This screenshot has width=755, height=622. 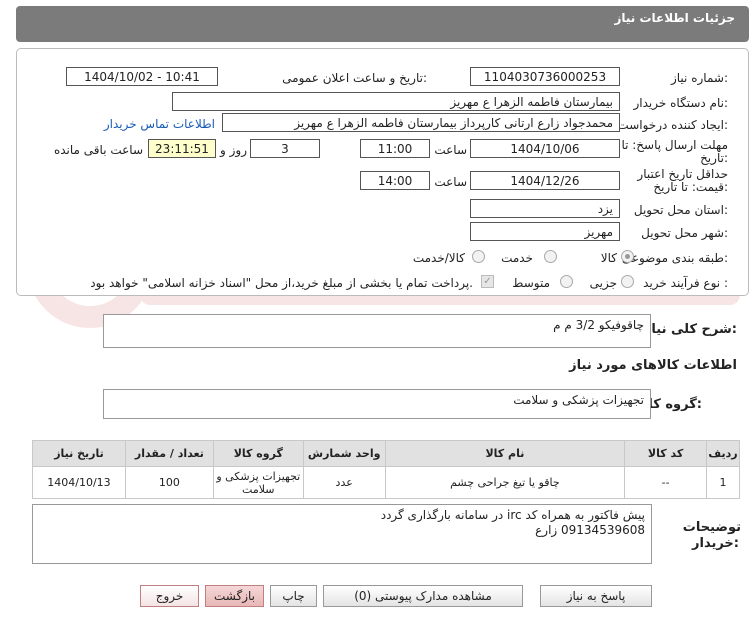 What do you see at coordinates (715, 543) in the screenshot?
I see `buyer-notes-label-2: خریدار:` at bounding box center [715, 543].